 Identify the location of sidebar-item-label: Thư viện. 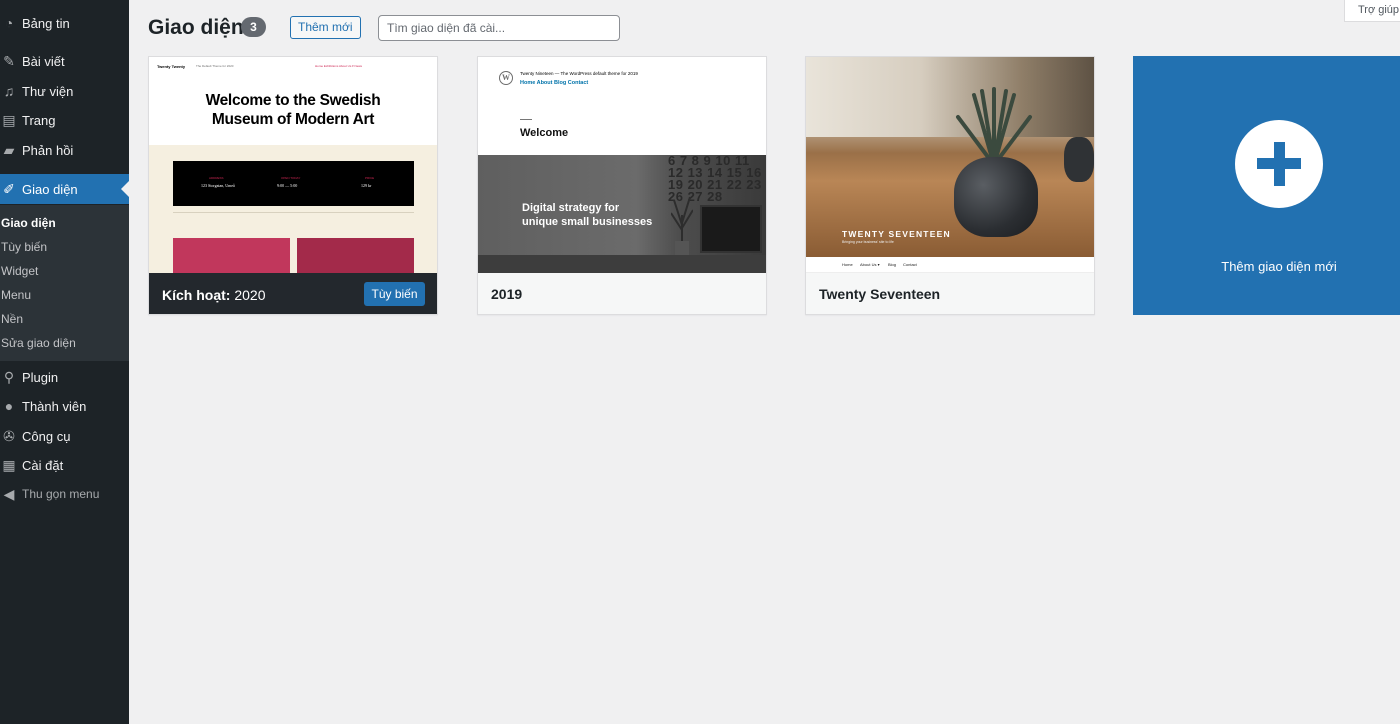
(48, 91).